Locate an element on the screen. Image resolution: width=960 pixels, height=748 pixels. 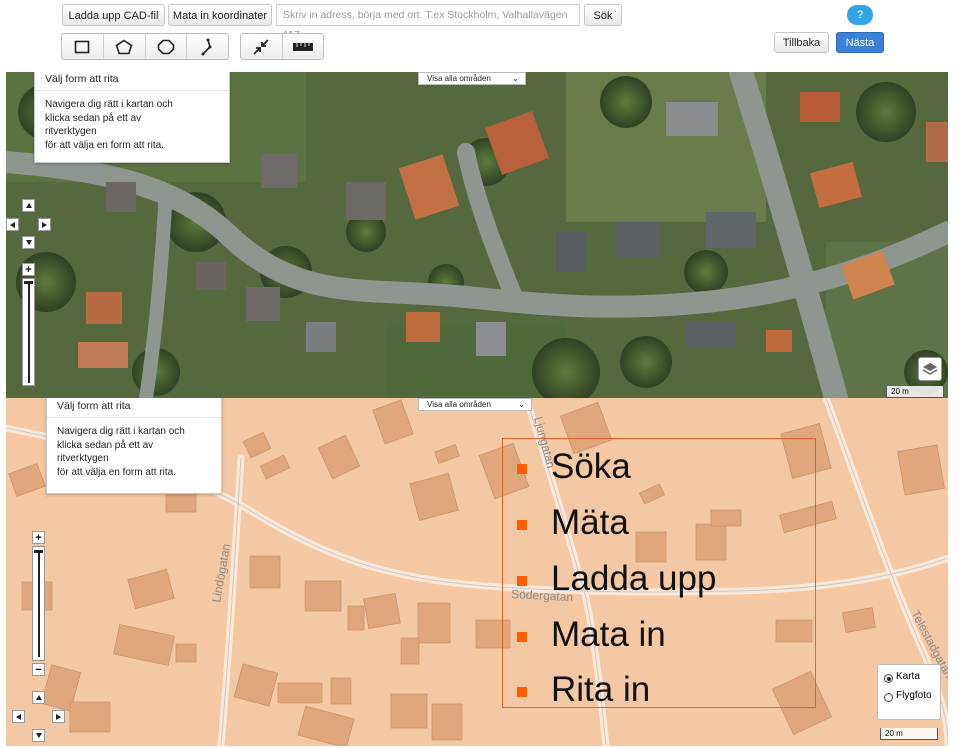
shrink-icon is located at coordinates (261, 46).